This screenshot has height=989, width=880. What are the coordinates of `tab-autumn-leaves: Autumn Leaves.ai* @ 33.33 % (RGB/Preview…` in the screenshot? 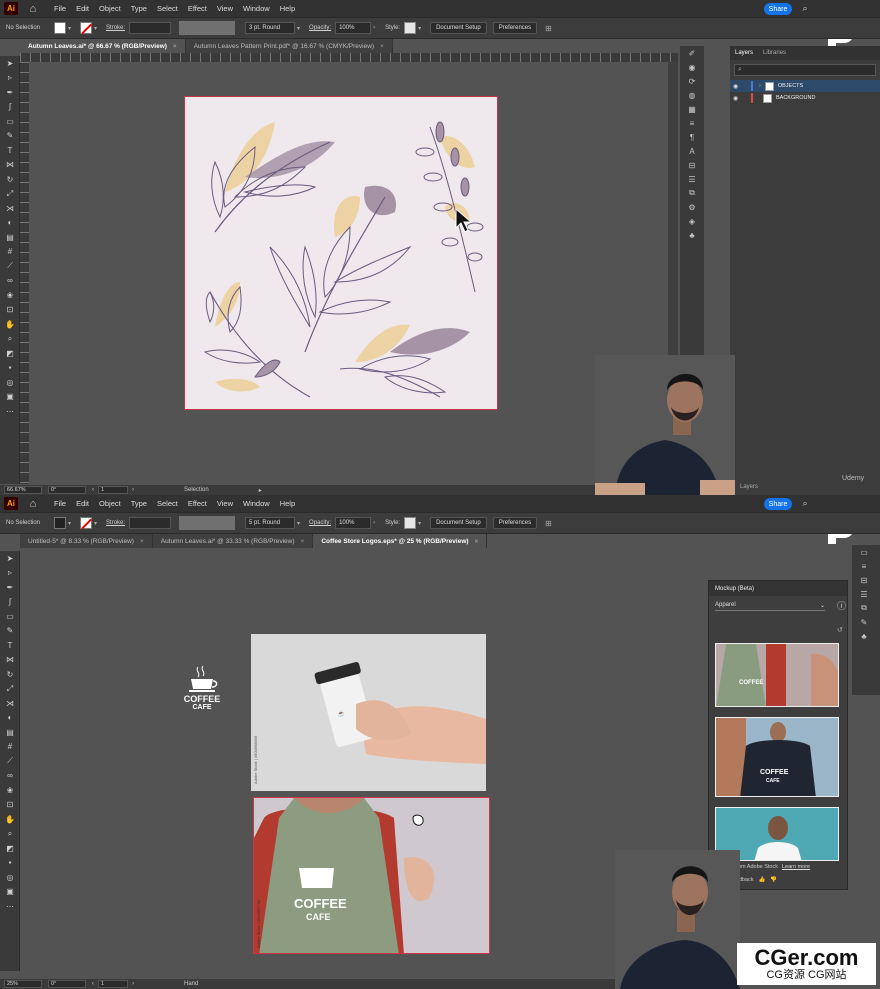 It's located at (233, 541).